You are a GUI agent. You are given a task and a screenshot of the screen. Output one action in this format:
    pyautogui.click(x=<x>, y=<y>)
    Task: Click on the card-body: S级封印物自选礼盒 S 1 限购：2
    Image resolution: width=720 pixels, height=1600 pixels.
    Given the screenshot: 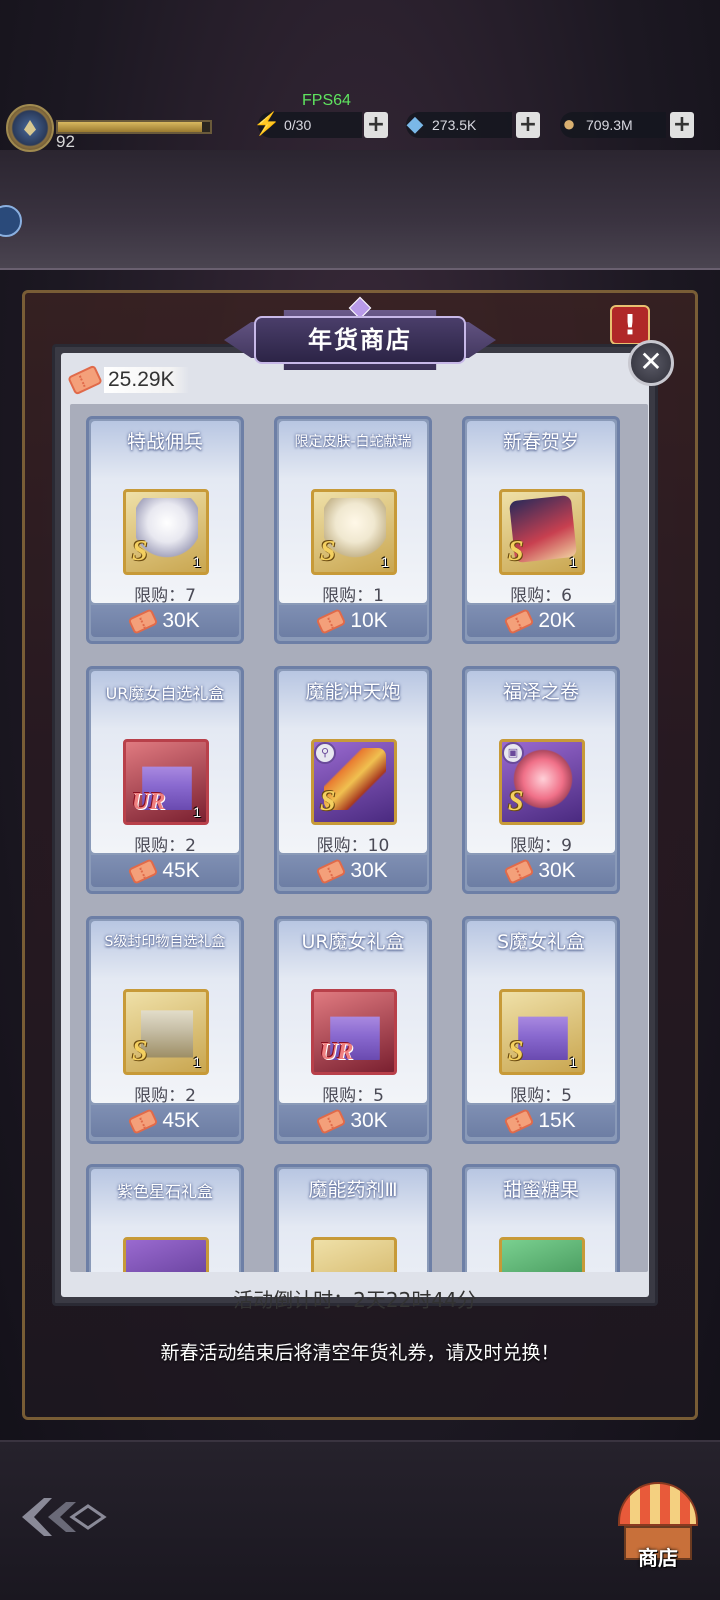 What is the action you would take?
    pyautogui.click(x=165, y=1013)
    